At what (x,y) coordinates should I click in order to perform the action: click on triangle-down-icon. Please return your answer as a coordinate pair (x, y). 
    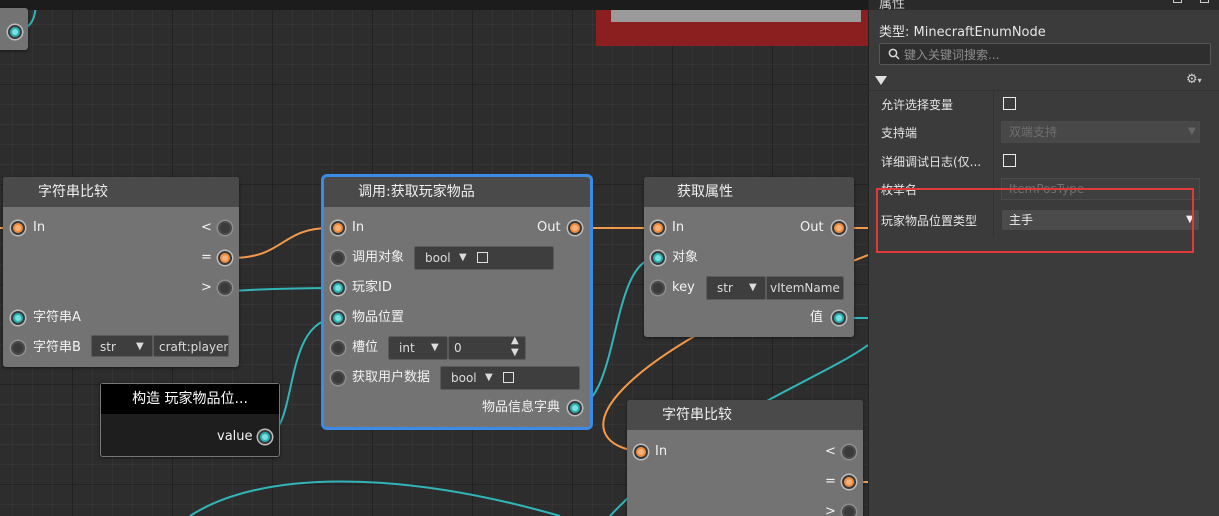
    Looking at the image, I should click on (881, 80).